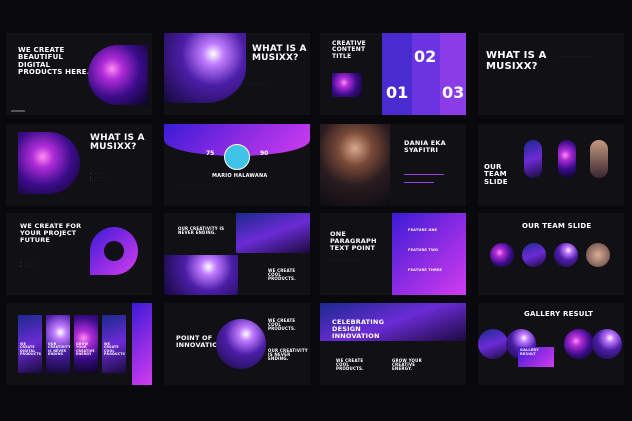  I want to click on text-block: GROW YOUR CREATIVE ENERGY., so click(407, 365).